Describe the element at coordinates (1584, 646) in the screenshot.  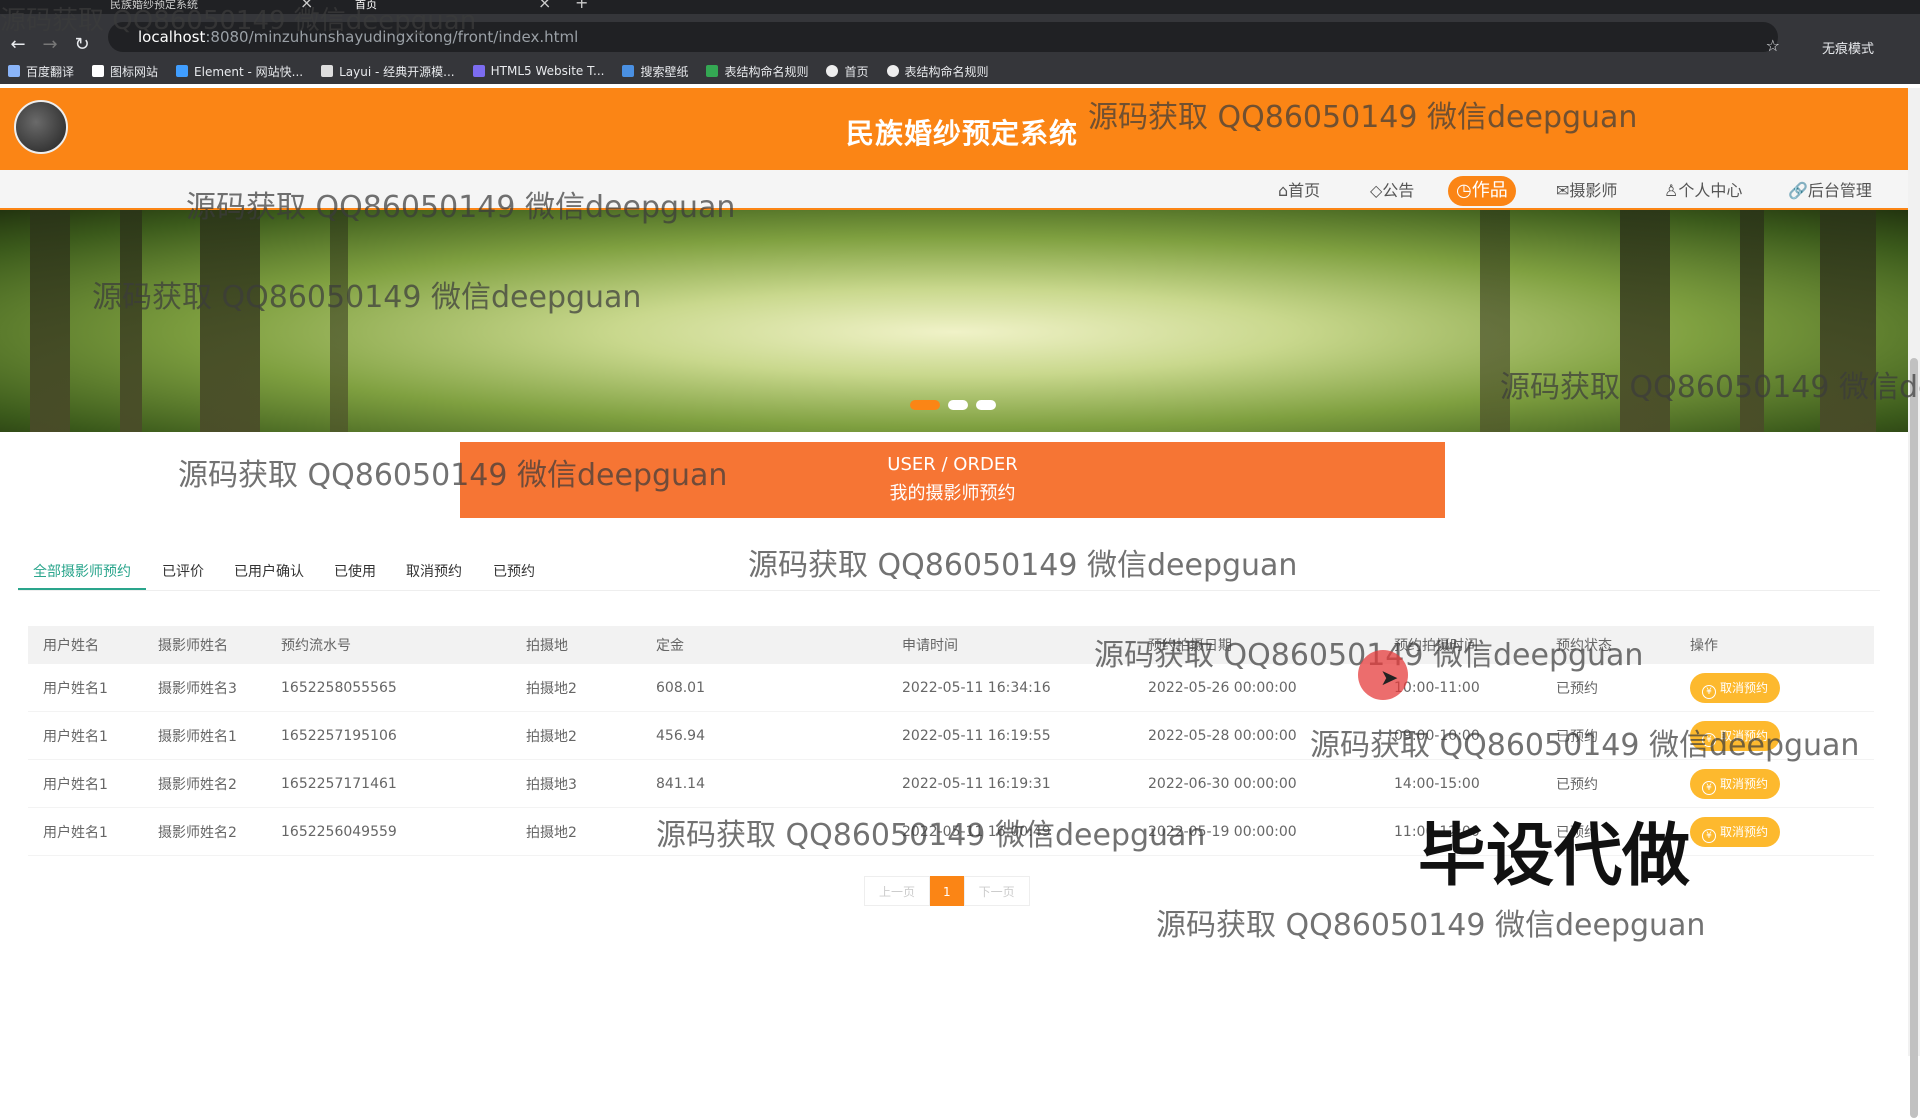
I see `header-cell: 预约状态` at that location.